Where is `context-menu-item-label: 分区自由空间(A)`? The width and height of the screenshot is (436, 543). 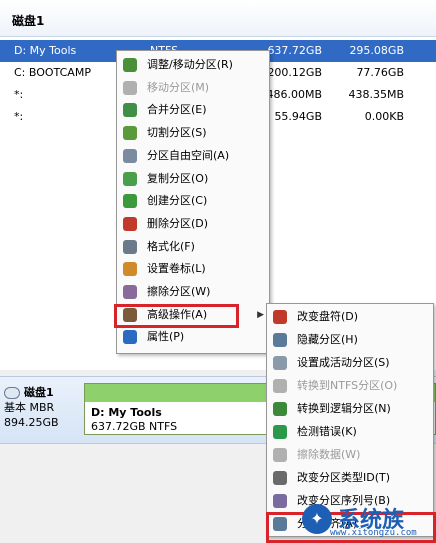 context-menu-item-label: 分区自由空间(A) is located at coordinates (188, 155).